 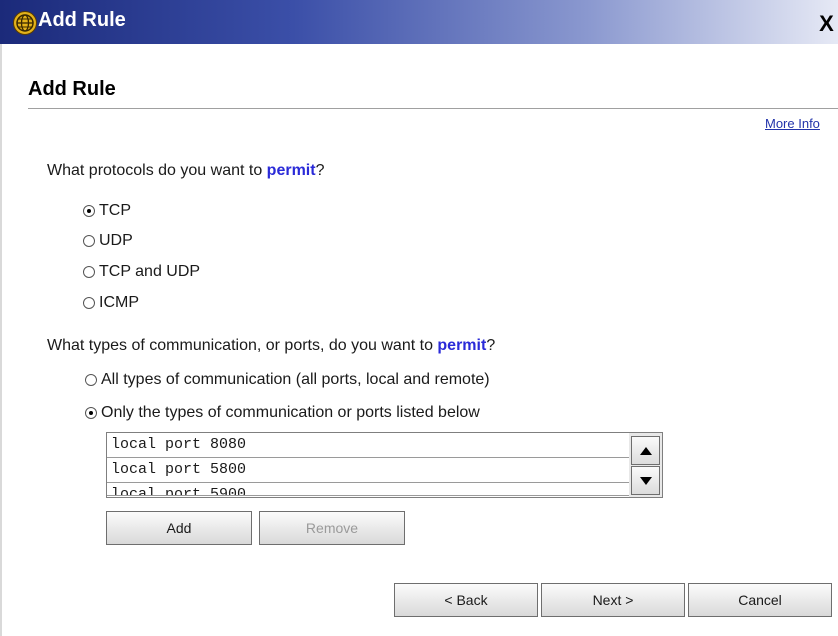 What do you see at coordinates (433, 108) in the screenshot?
I see `divider` at bounding box center [433, 108].